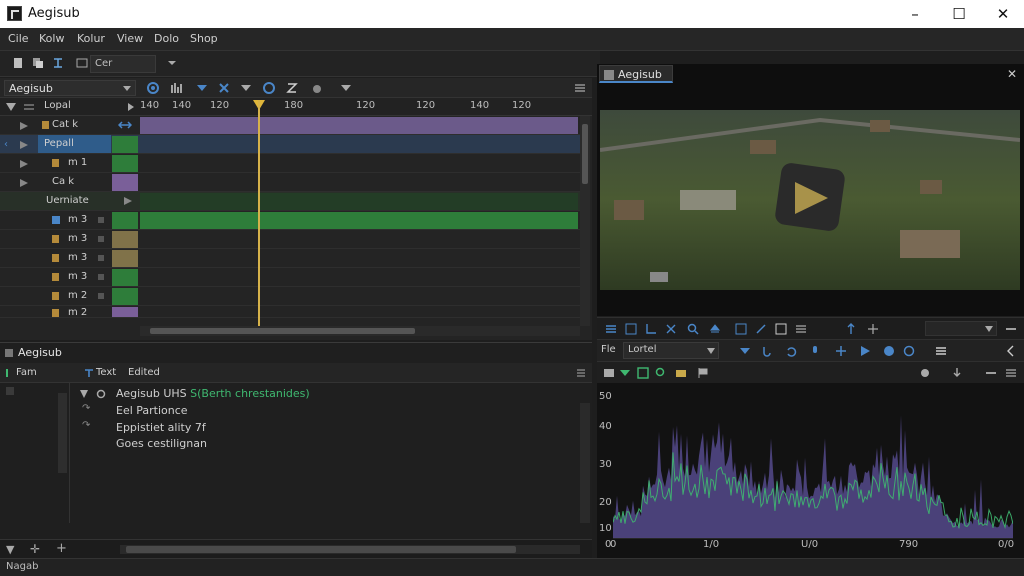  What do you see at coordinates (213, 393) in the screenshot?
I see `subtitle-line: Aegisub UHS S(Berth chrestanides)` at bounding box center [213, 393].